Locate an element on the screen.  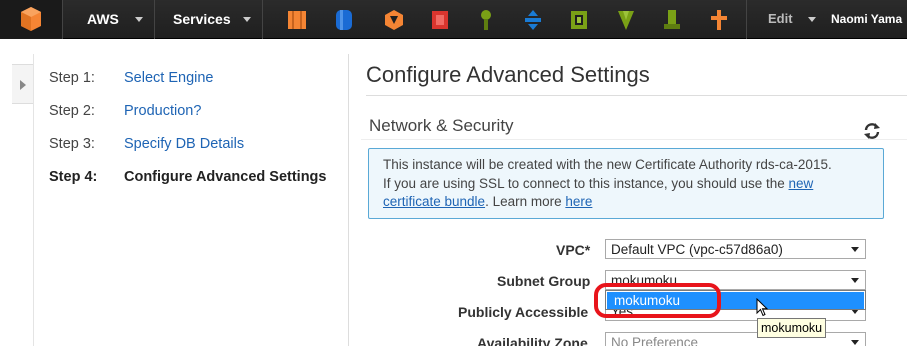
aws-menu-chevron-icon is located at coordinates (139, 19).